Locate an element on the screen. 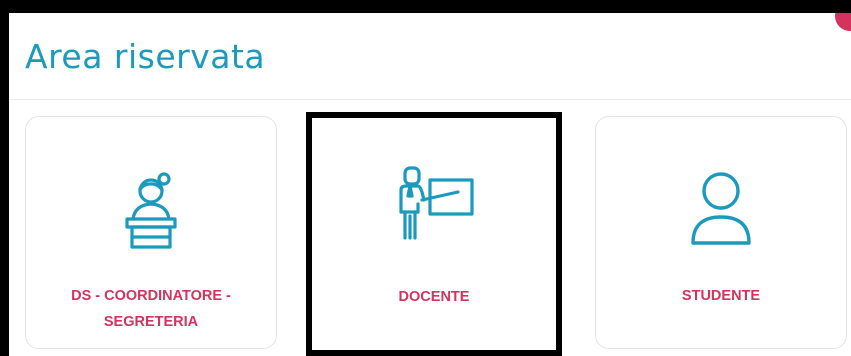 This screenshot has width=851, height=356. teacher-whiteboard-icon is located at coordinates (436, 203).